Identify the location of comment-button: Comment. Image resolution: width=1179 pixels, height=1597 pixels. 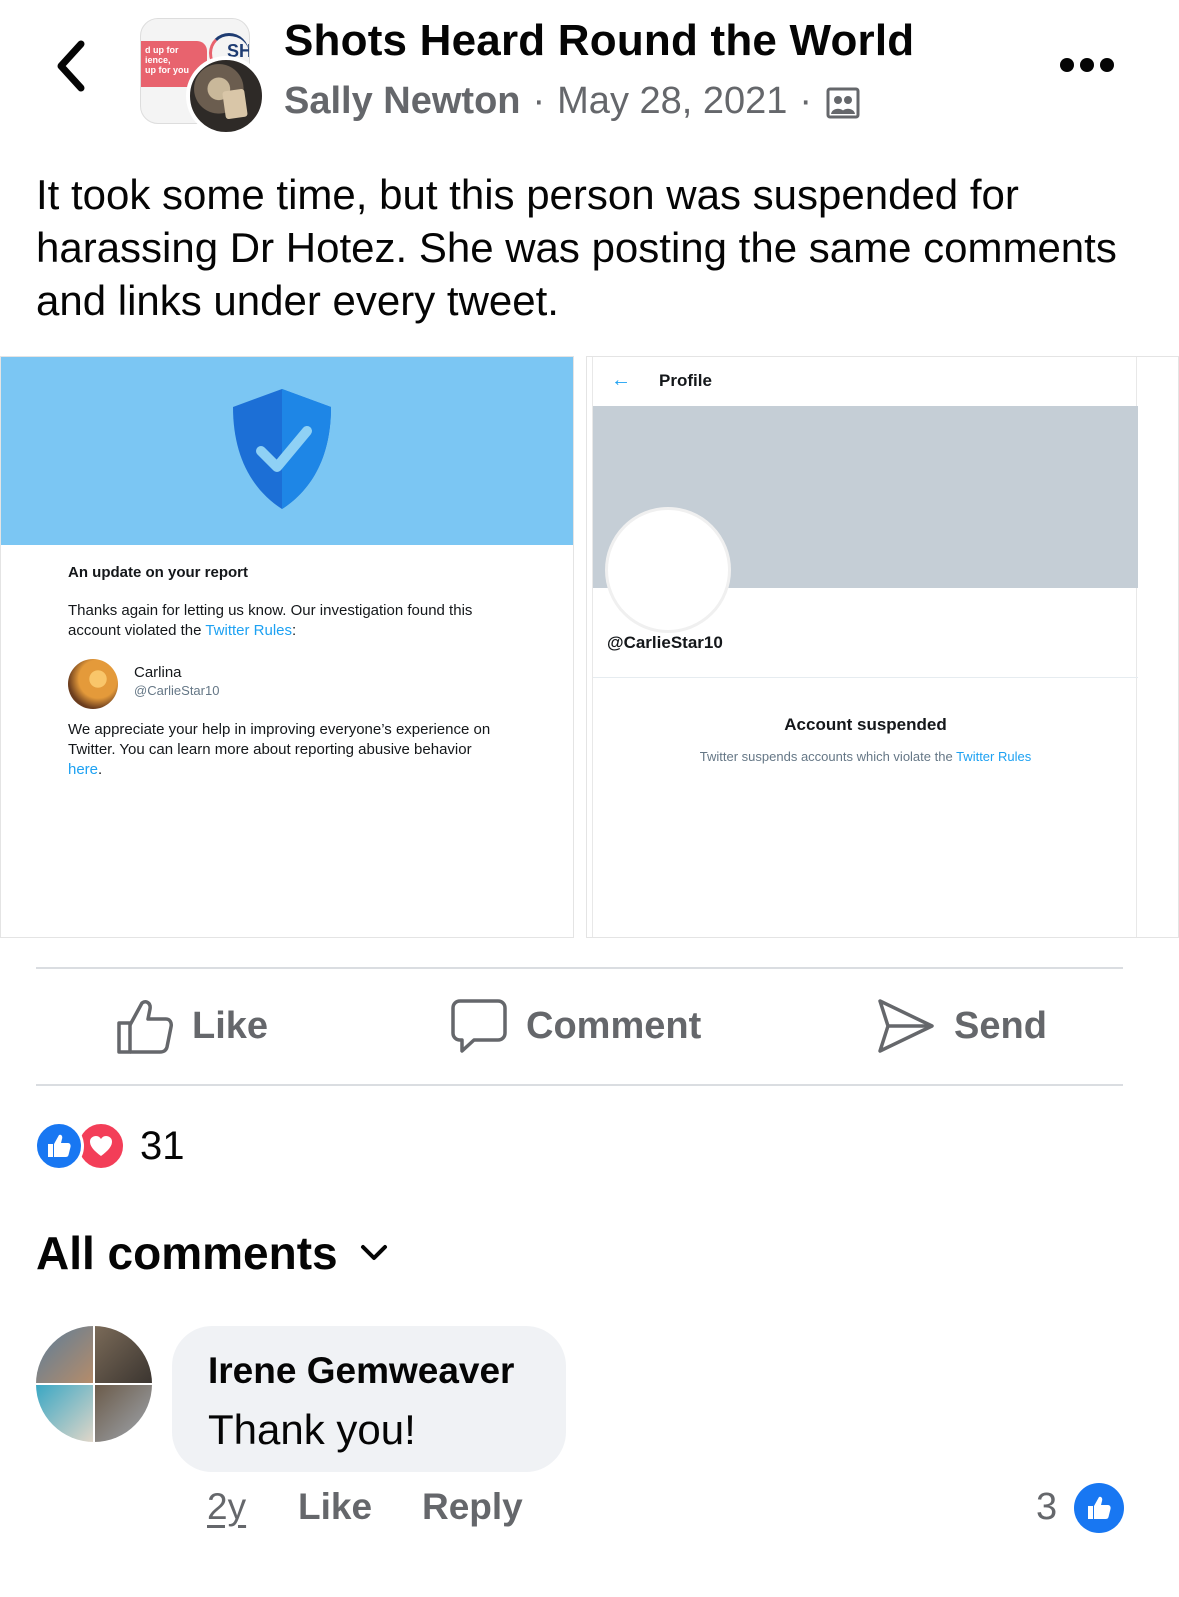
(575, 1026).